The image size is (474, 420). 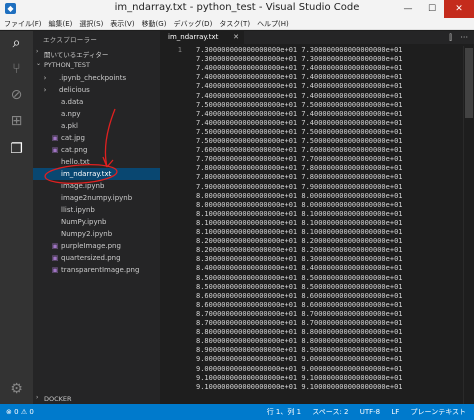 What do you see at coordinates (458, 37) in the screenshot?
I see `editor-toolbar: ⫿ ···` at bounding box center [458, 37].